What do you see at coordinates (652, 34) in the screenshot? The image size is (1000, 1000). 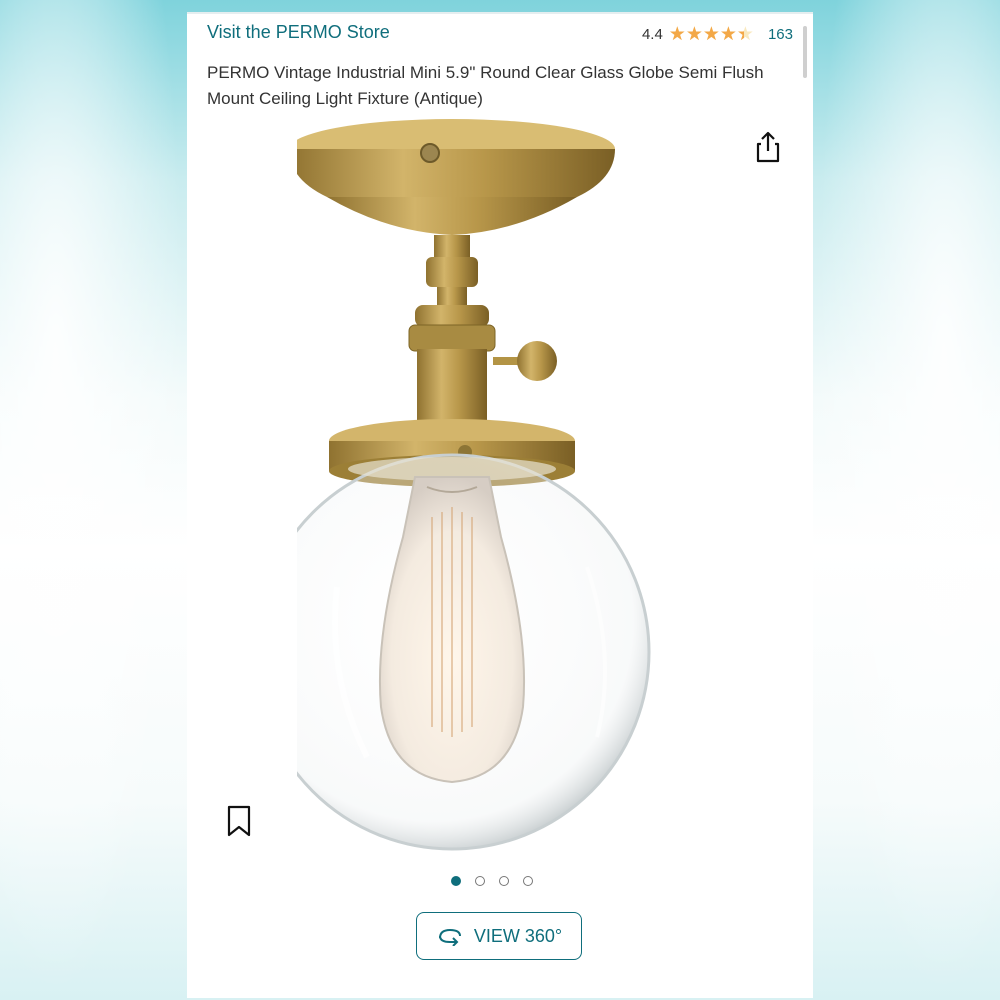 I see `rating-value: 4.4` at bounding box center [652, 34].